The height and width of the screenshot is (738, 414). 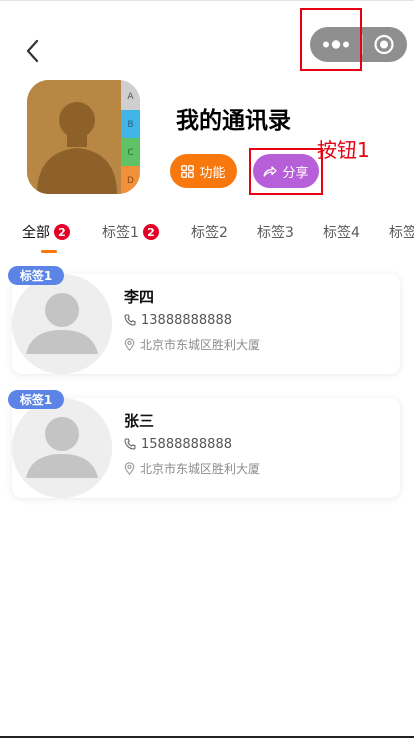 I want to click on contact-name: 张三, so click(x=139, y=421).